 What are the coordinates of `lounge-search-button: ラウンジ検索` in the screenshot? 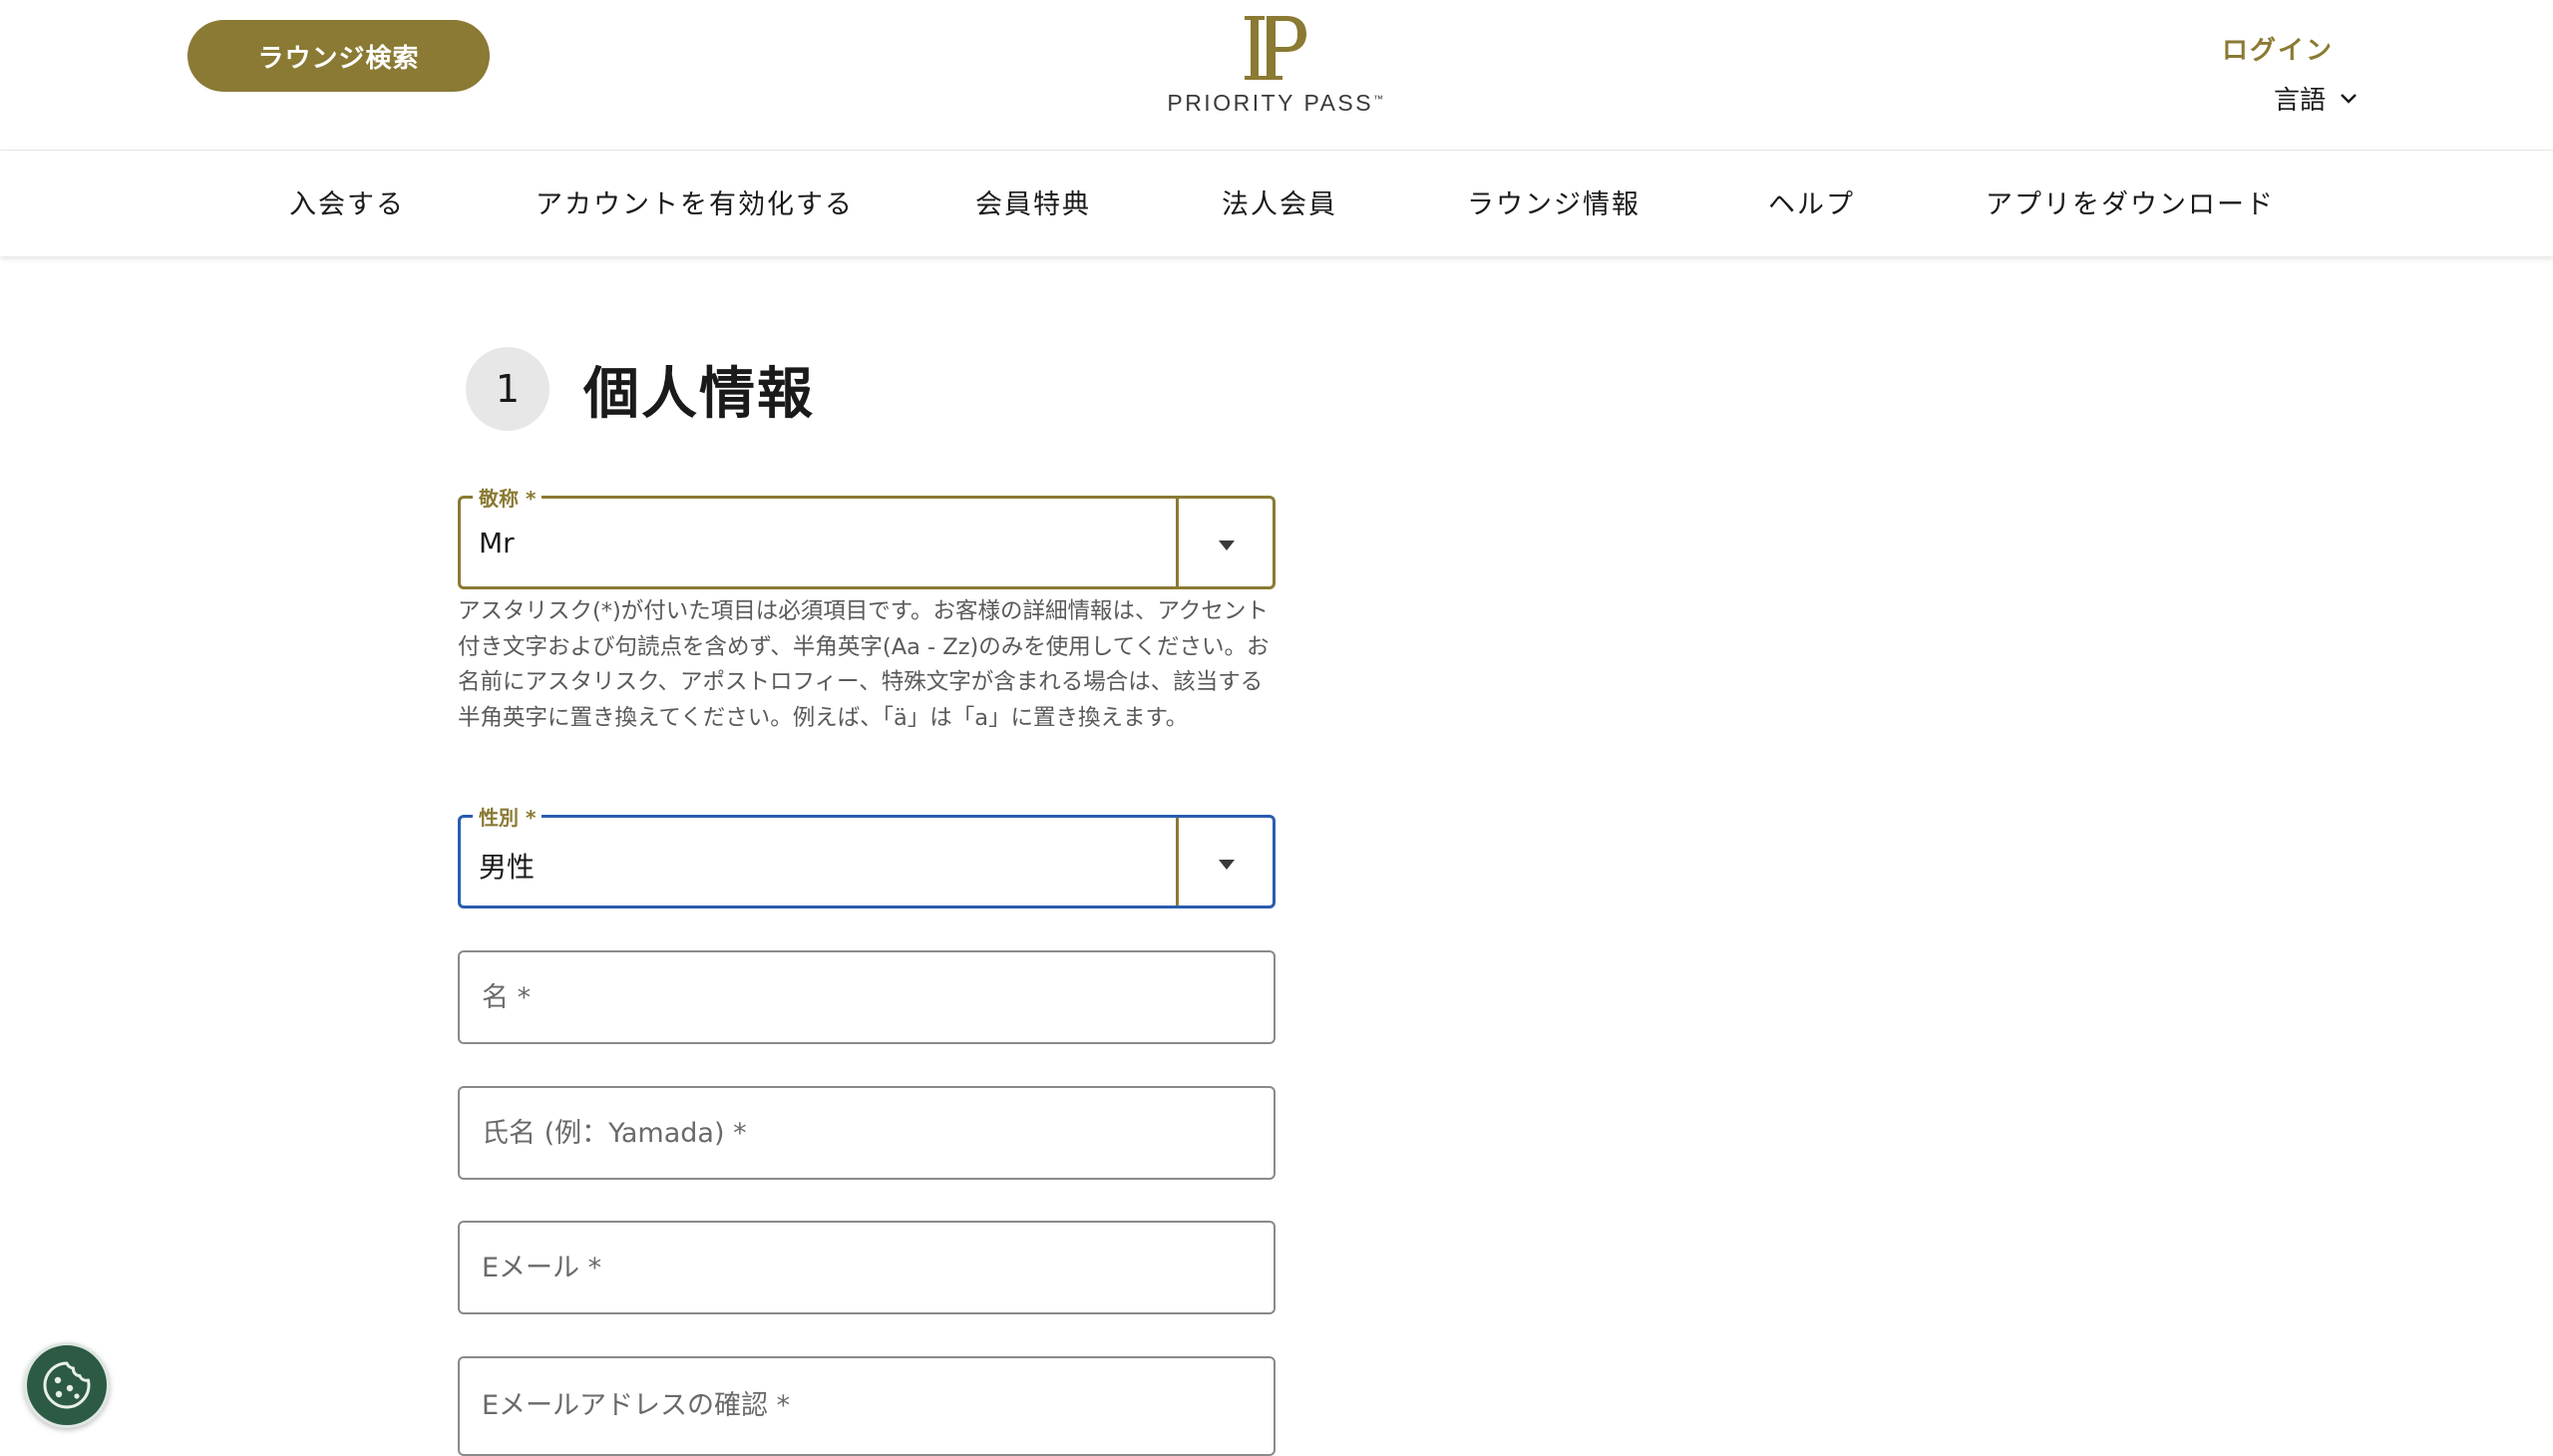 It's located at (338, 56).